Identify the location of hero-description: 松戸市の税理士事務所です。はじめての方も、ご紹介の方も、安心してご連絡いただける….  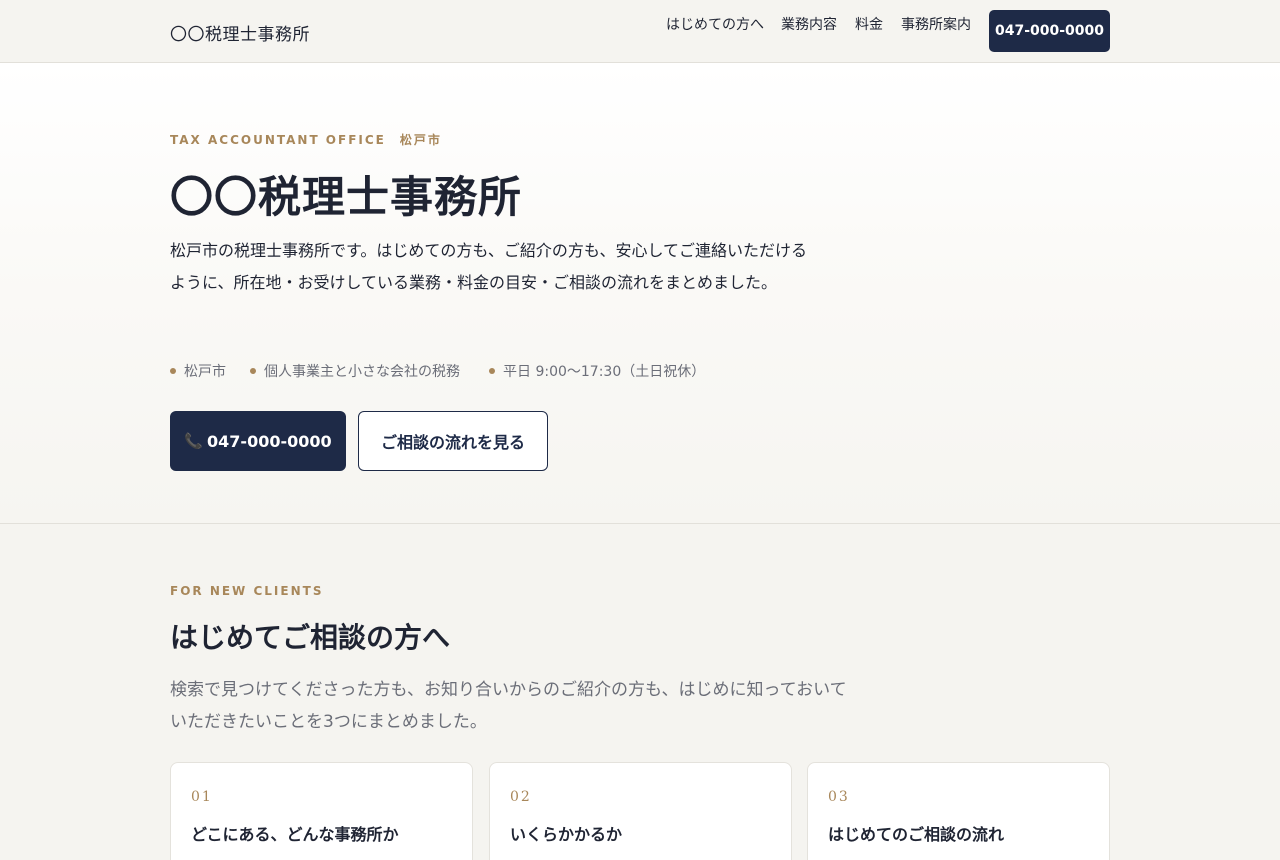
(488, 266).